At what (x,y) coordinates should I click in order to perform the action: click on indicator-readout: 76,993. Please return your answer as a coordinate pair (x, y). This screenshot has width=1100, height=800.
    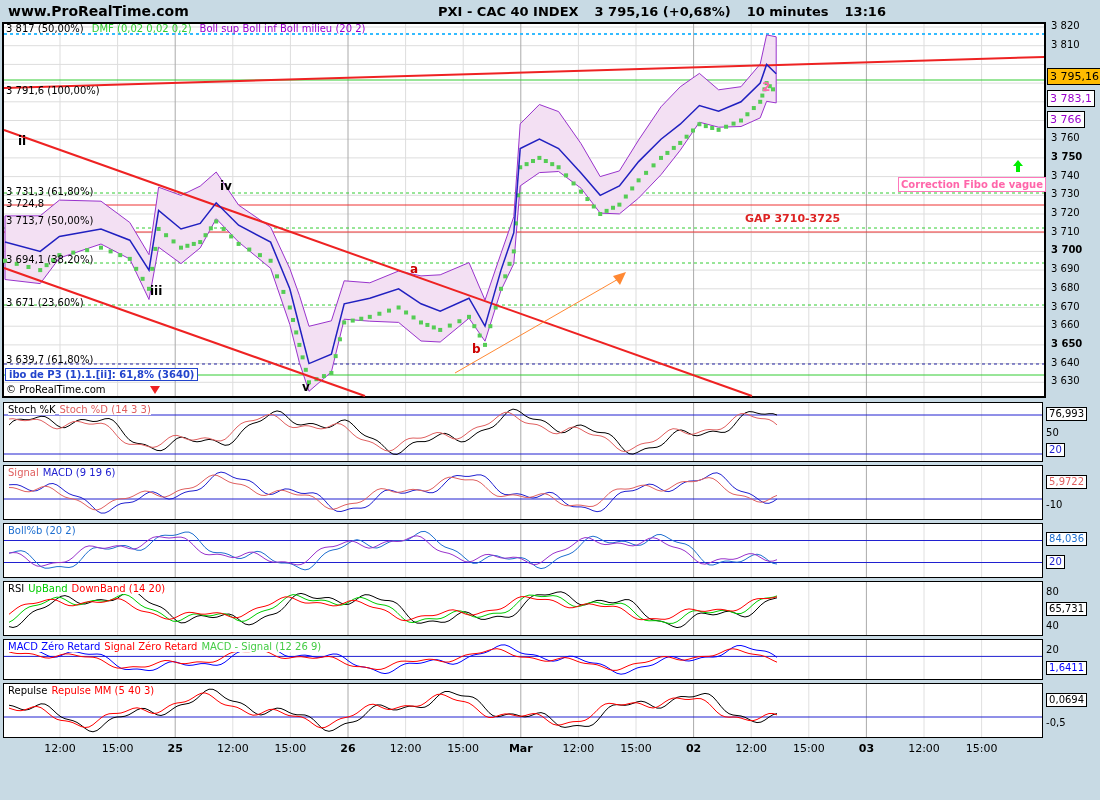
    Looking at the image, I should click on (1067, 414).